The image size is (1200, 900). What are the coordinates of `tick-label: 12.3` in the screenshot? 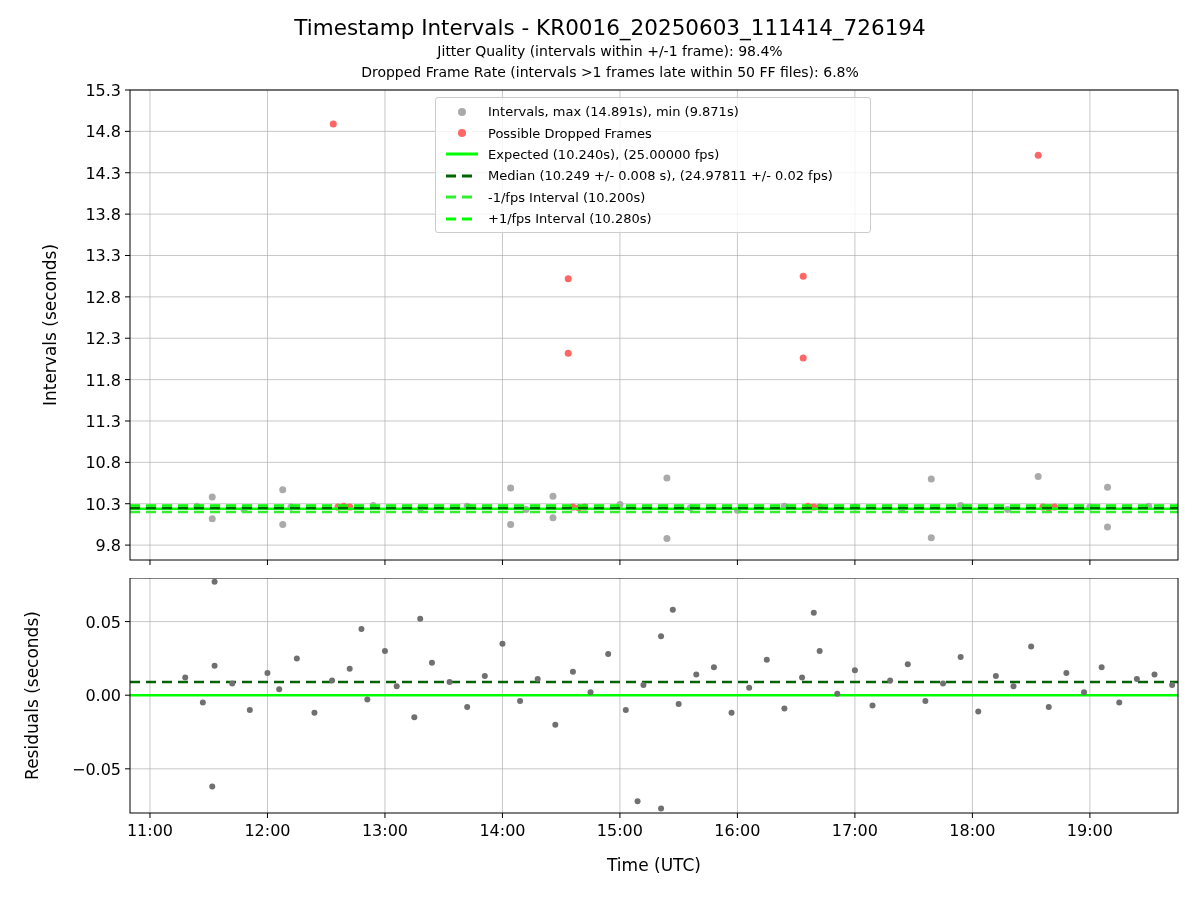 It's located at (103, 339).